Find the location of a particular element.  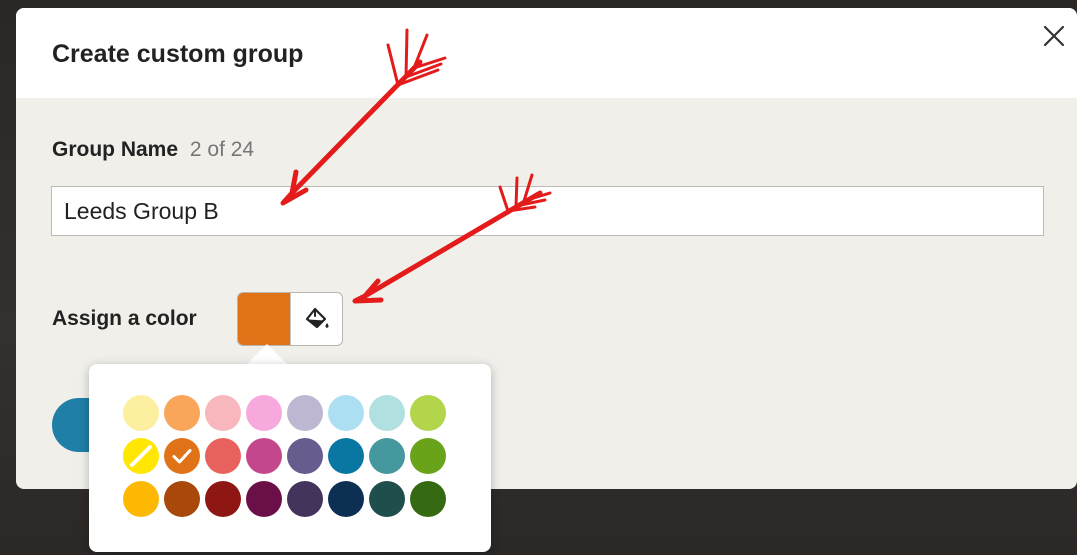

check-icon is located at coordinates (182, 456).